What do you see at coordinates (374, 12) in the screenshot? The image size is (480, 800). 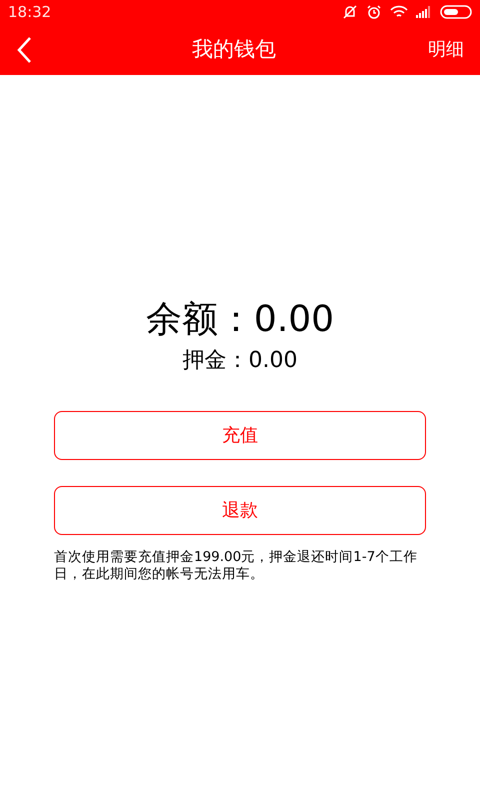 I see `alarm-icon` at bounding box center [374, 12].